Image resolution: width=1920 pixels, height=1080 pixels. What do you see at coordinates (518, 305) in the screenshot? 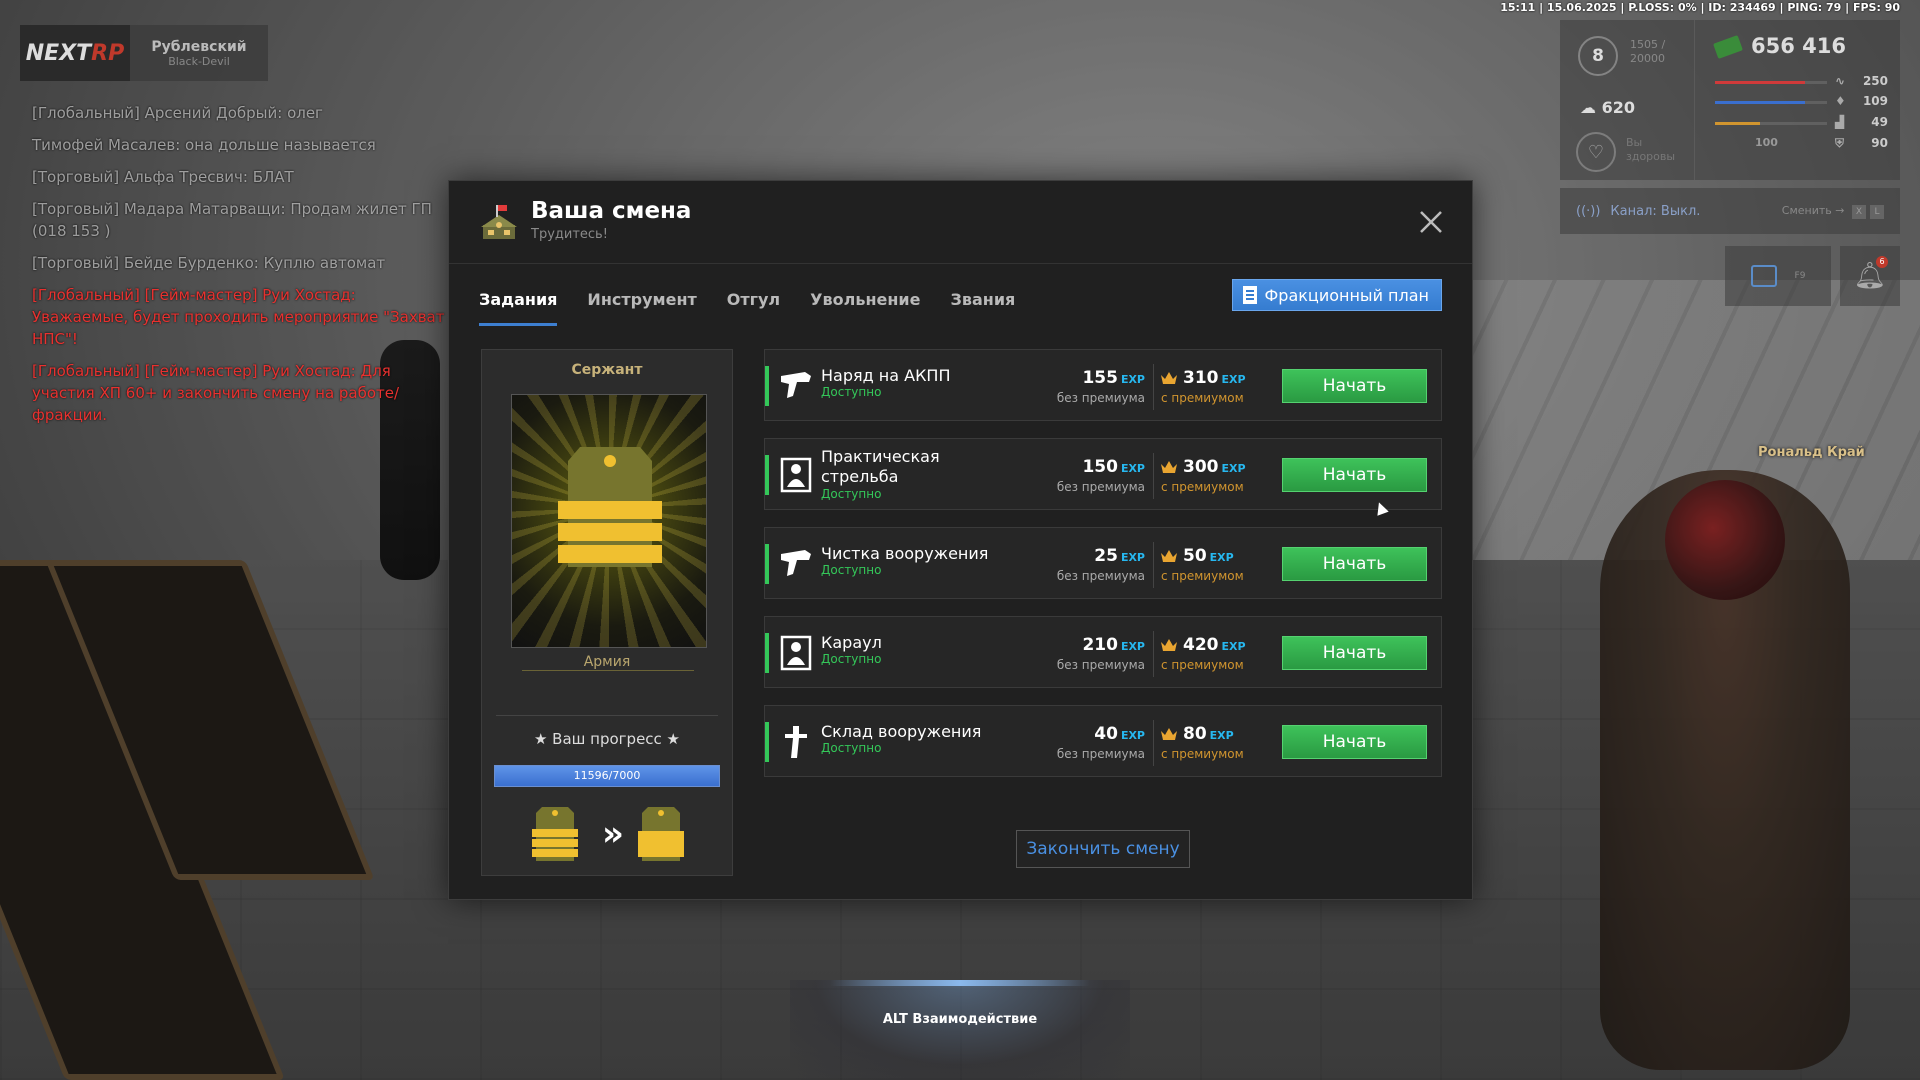
I see `tab-tasks: Задания` at bounding box center [518, 305].